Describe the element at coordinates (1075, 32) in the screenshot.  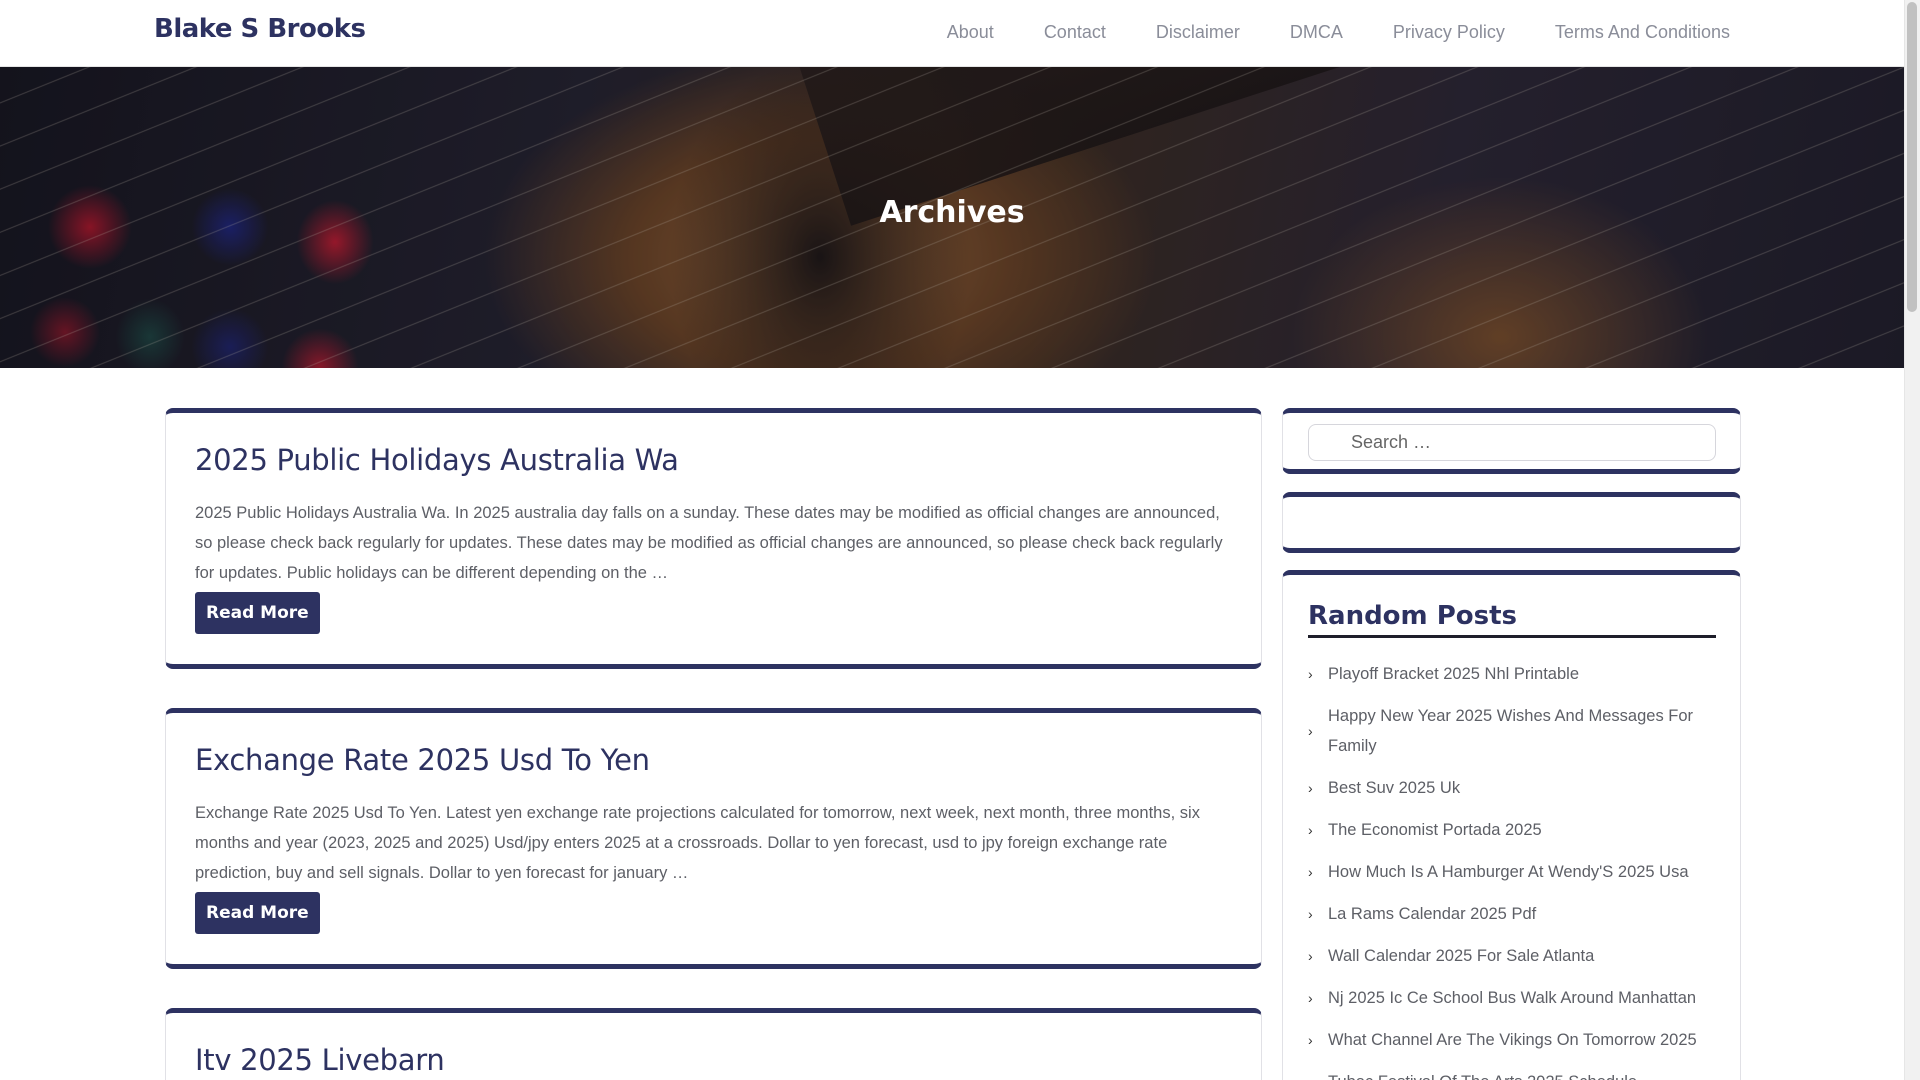
I see `nav-contact: Contact` at that location.